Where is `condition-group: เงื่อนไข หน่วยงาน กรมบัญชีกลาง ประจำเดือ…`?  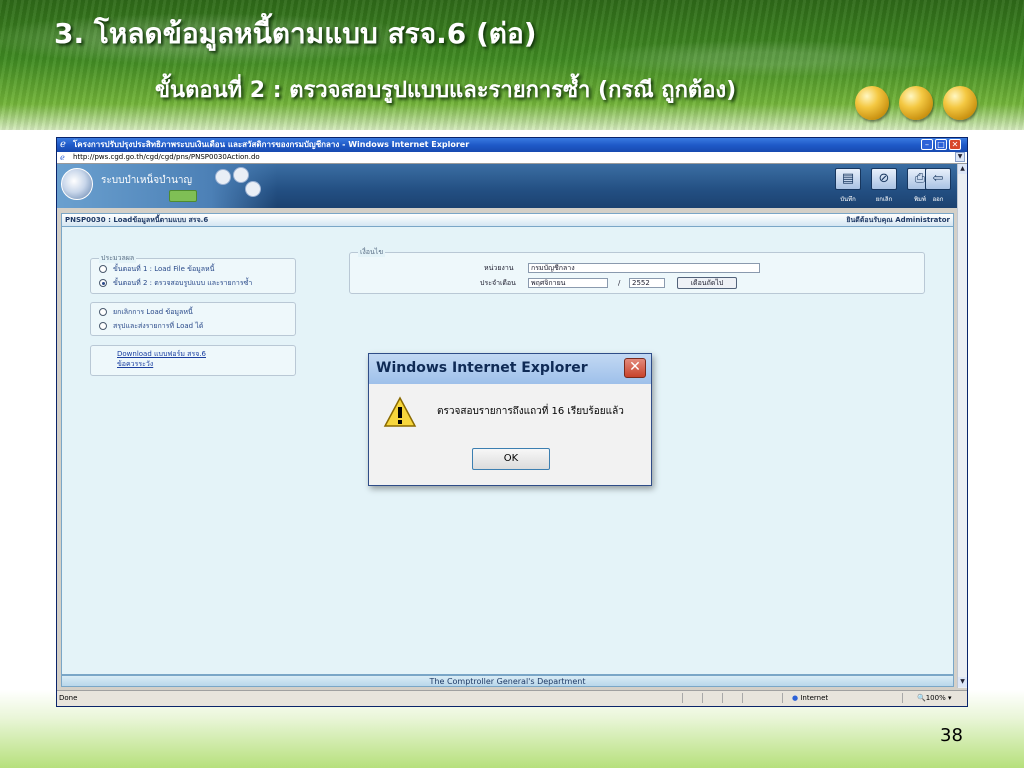 condition-group: เงื่อนไข หน่วยงาน กรมบัญชีกลาง ประจำเดือ… is located at coordinates (637, 271).